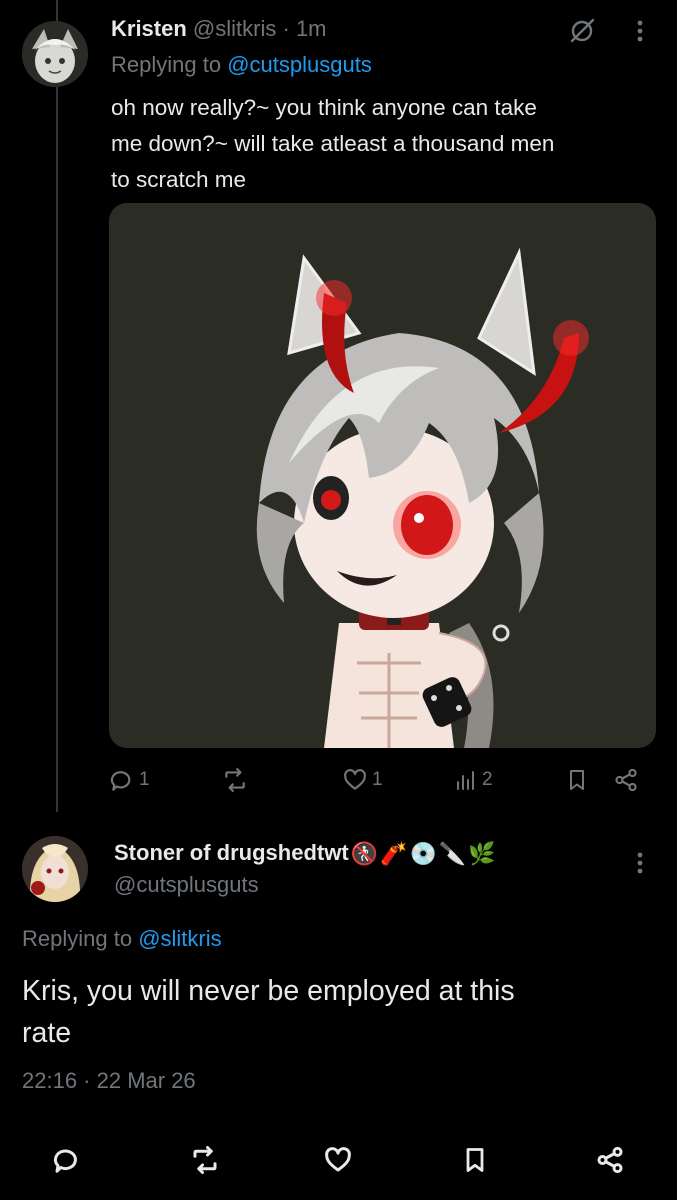 Image resolution: width=677 pixels, height=1200 pixels. I want to click on reply-tweet-header: Kristen @slitkris · 1m, so click(219, 29).